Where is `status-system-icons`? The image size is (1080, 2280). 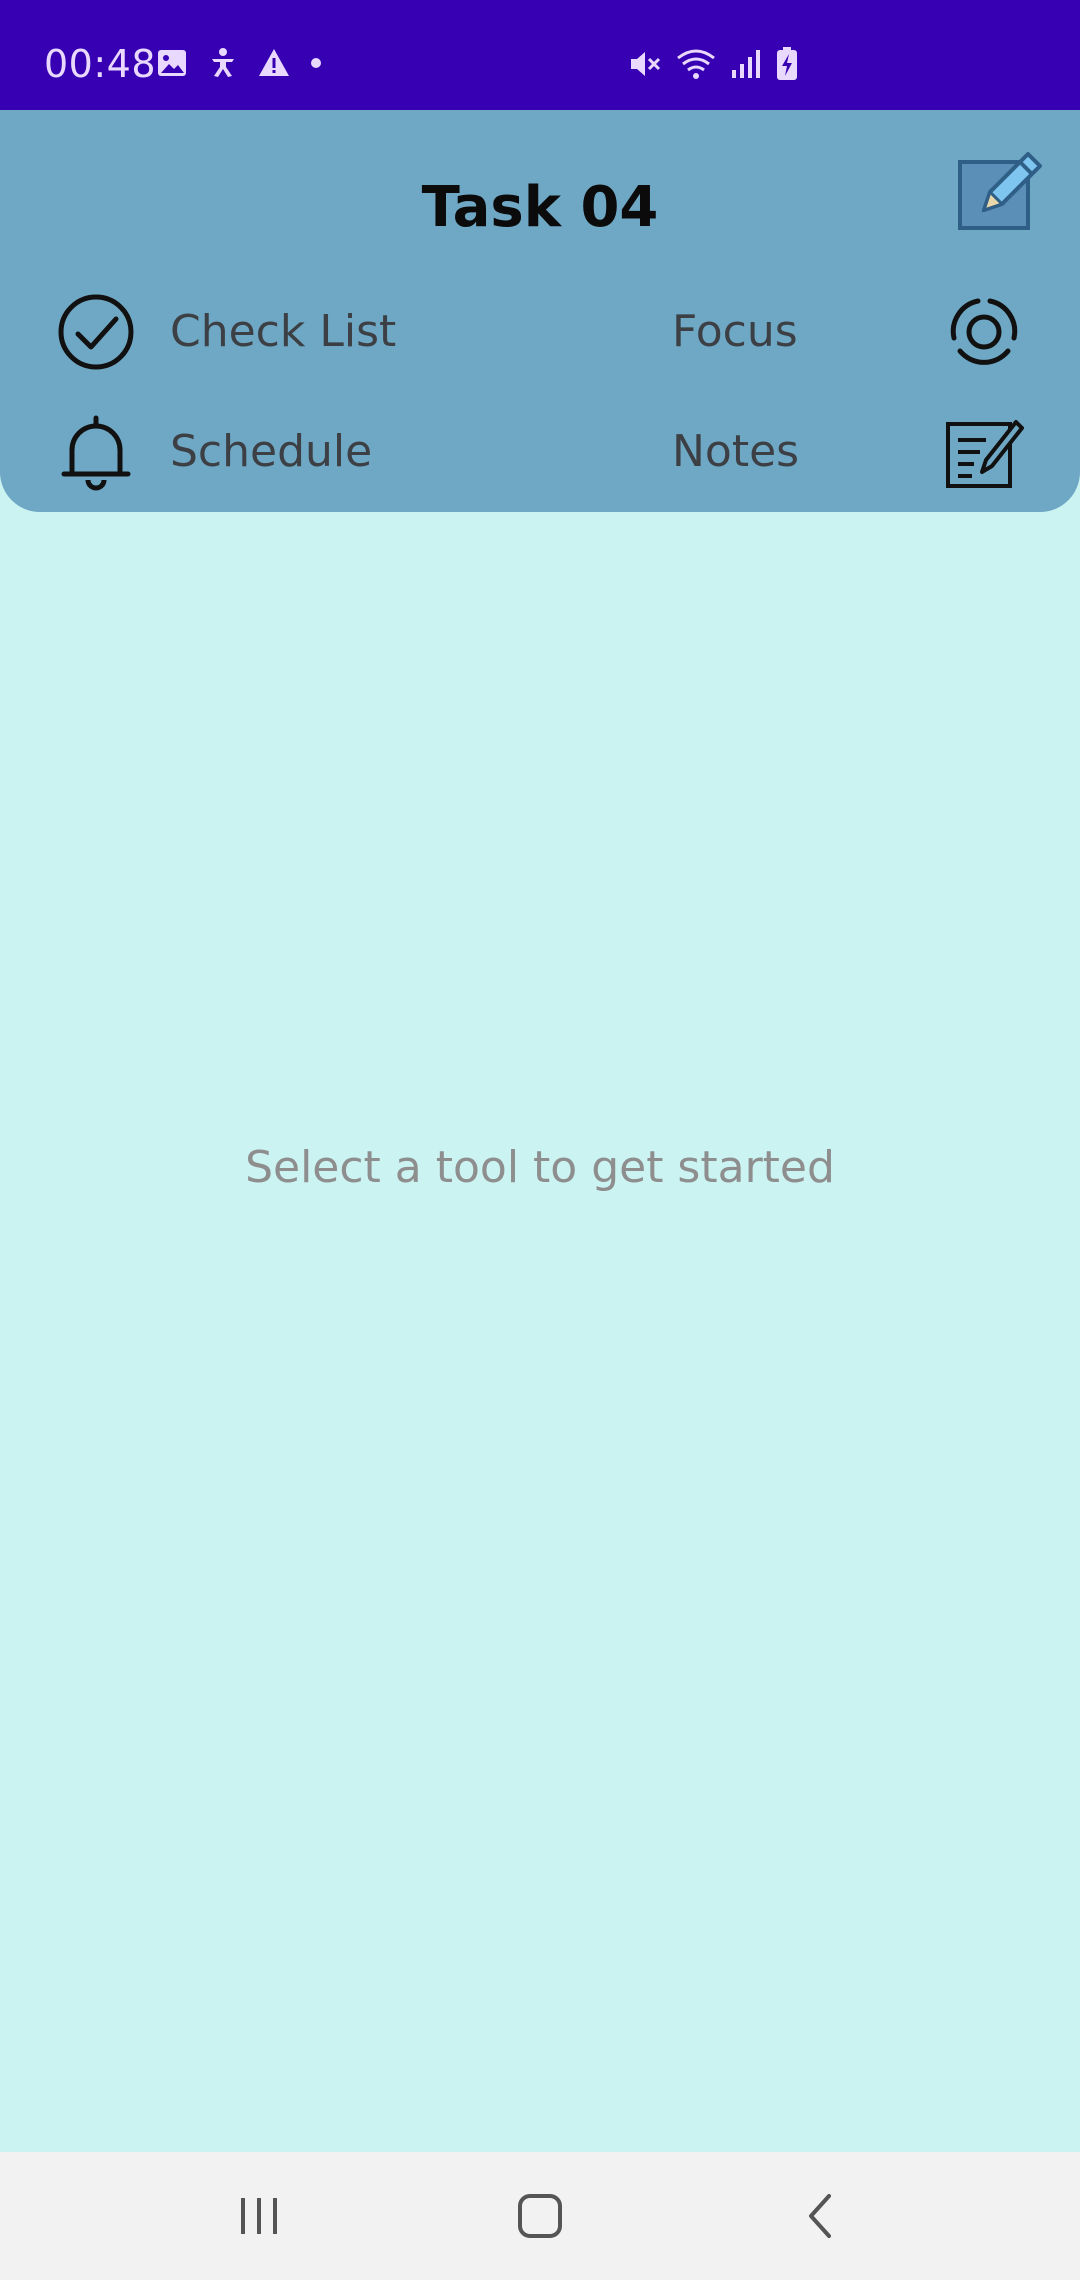 status-system-icons is located at coordinates (713, 64).